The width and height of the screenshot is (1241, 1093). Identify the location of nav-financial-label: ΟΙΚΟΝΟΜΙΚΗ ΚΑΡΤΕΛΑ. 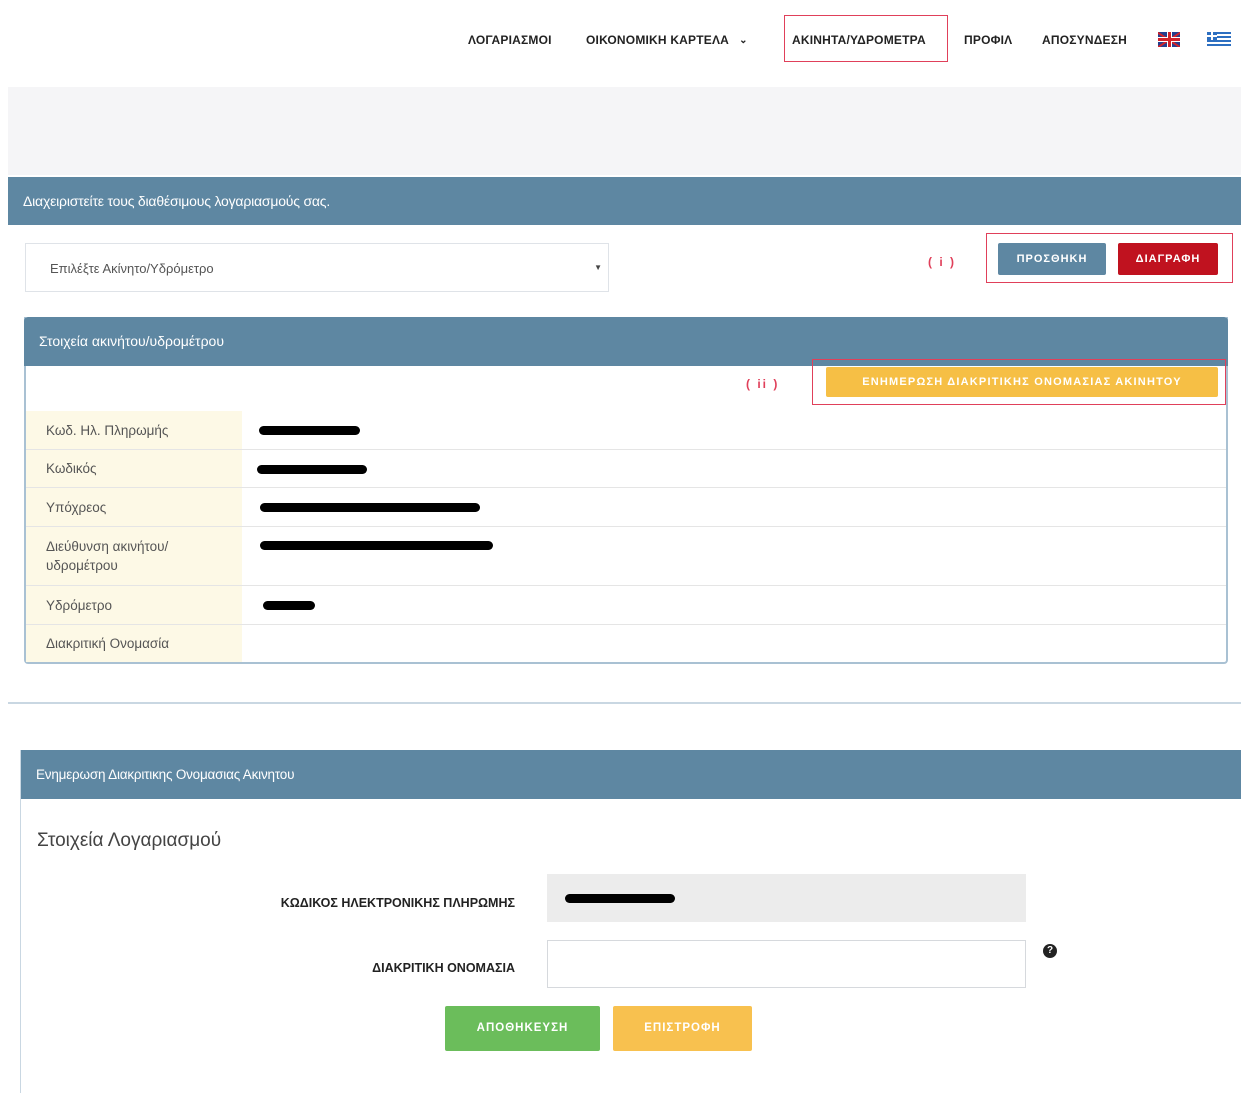
(658, 40).